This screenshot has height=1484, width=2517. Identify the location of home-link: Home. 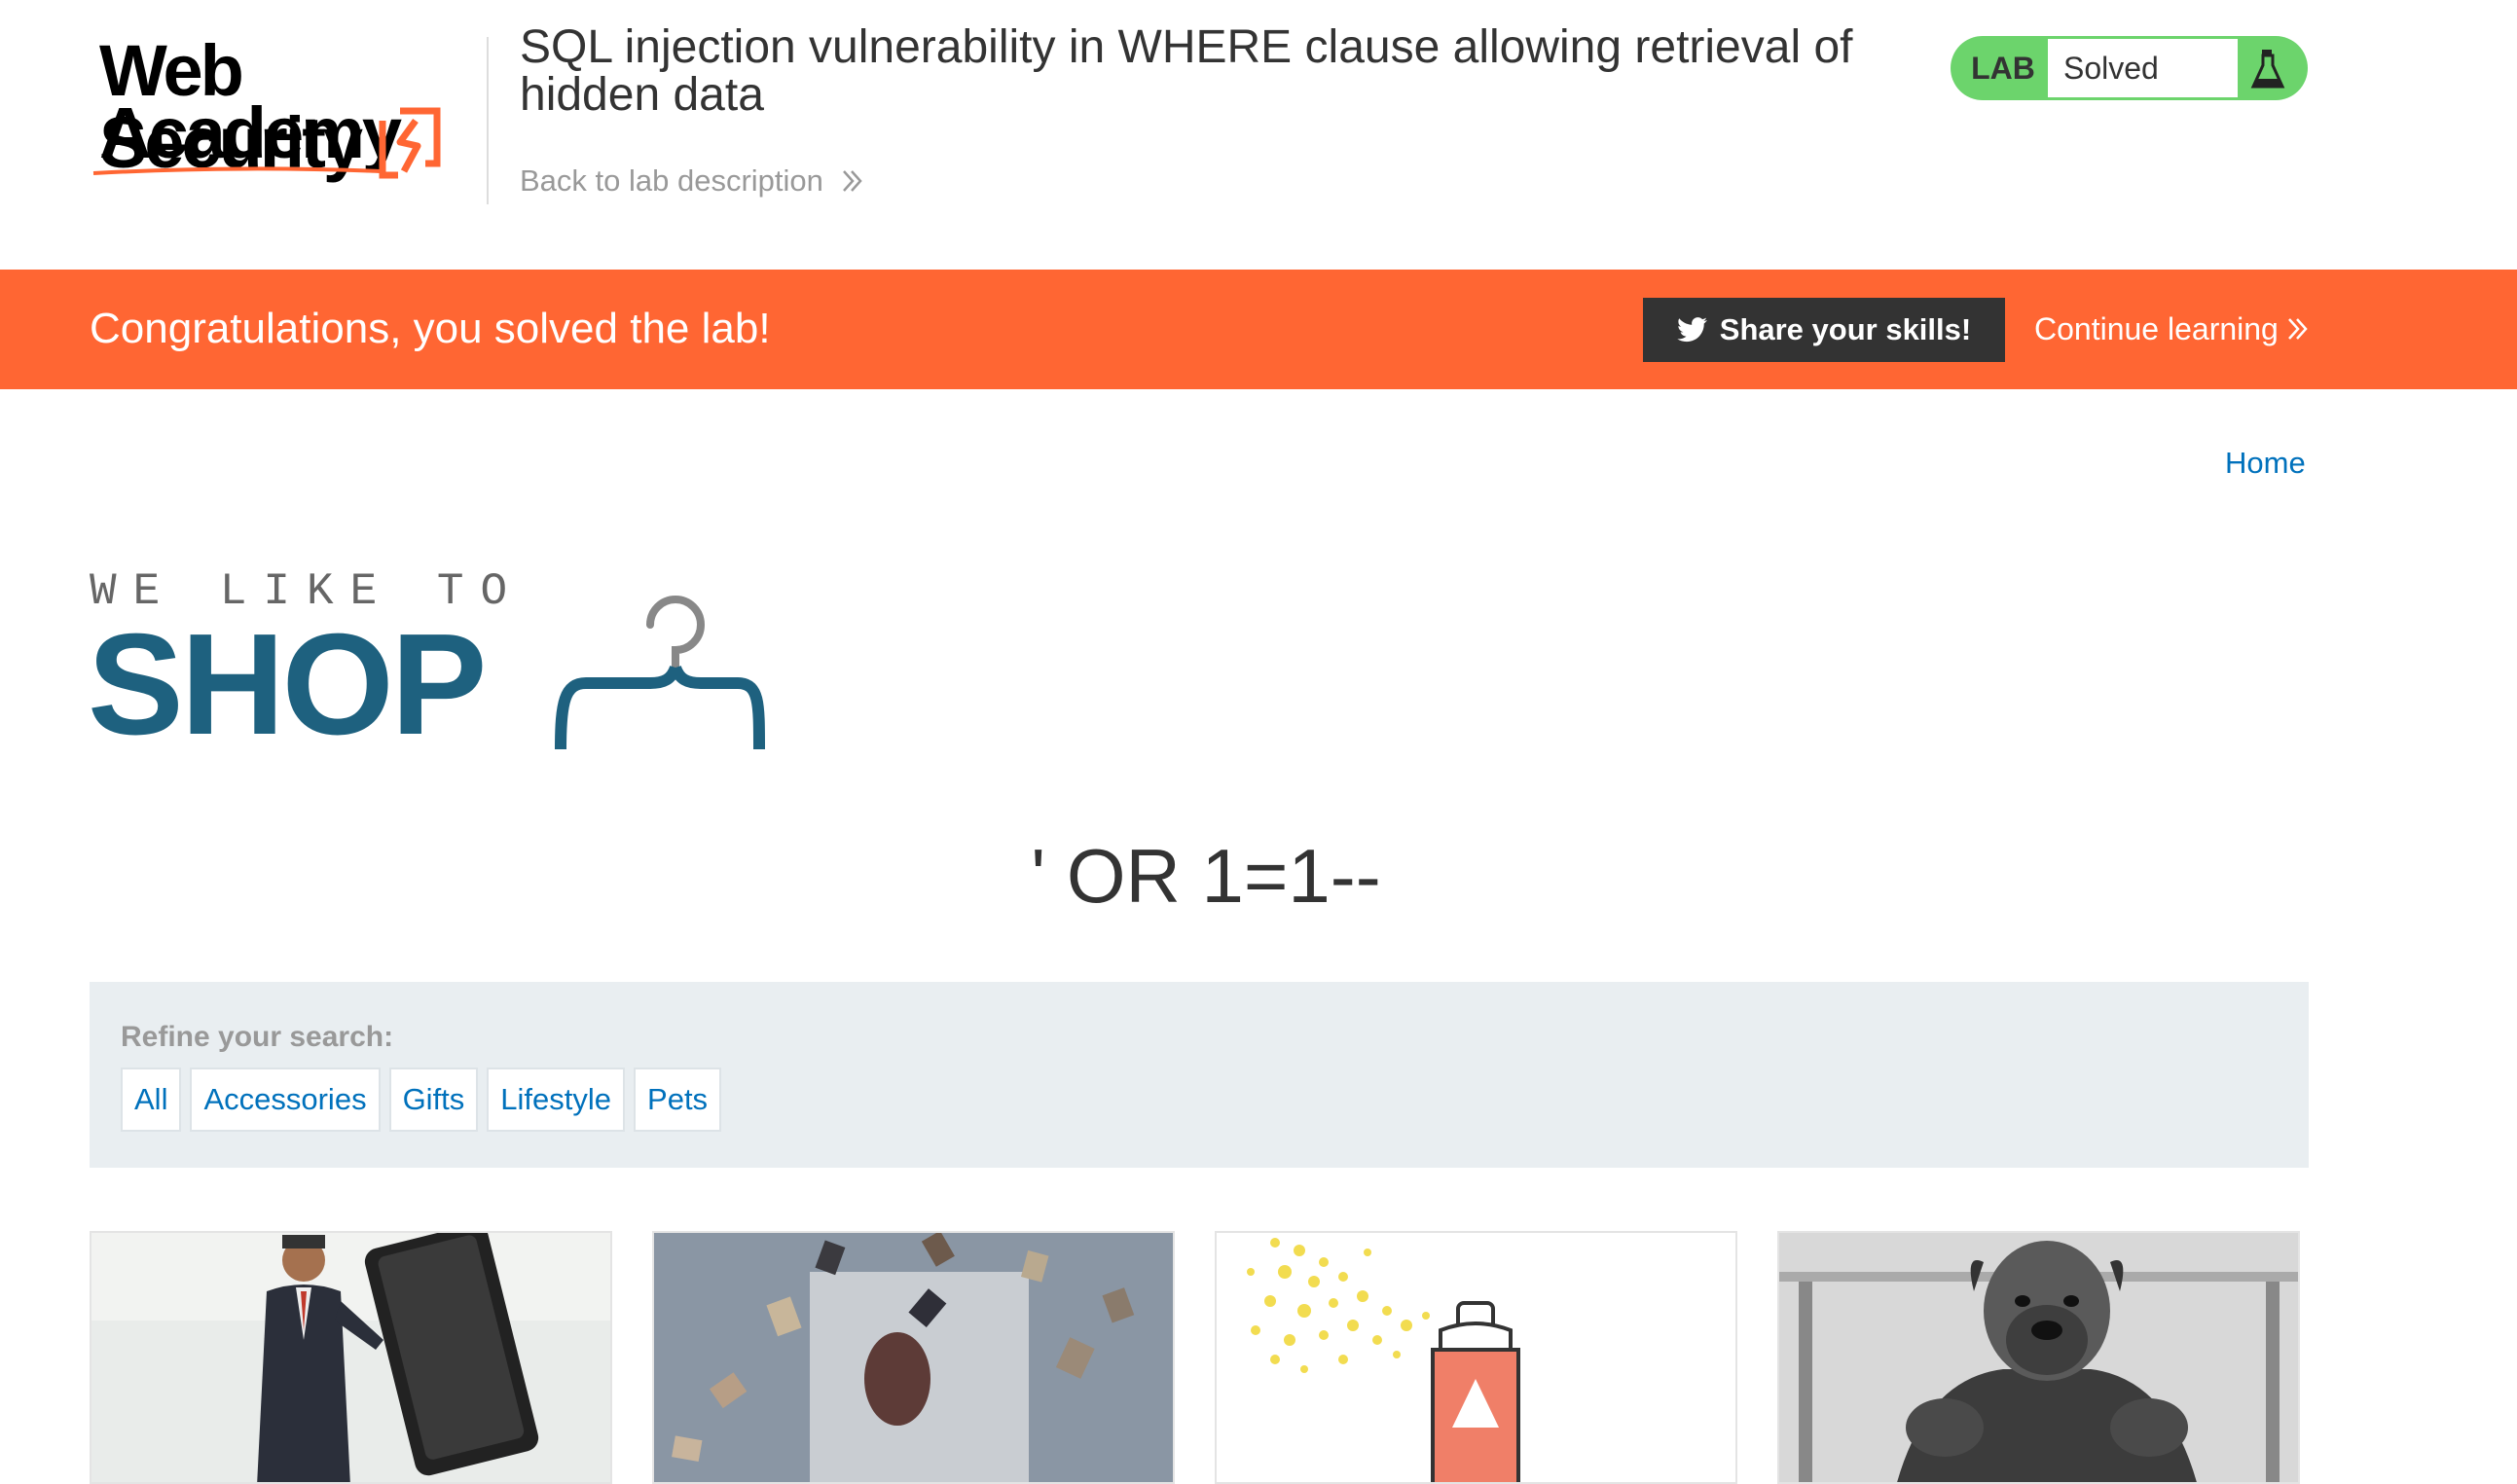
(2266, 464).